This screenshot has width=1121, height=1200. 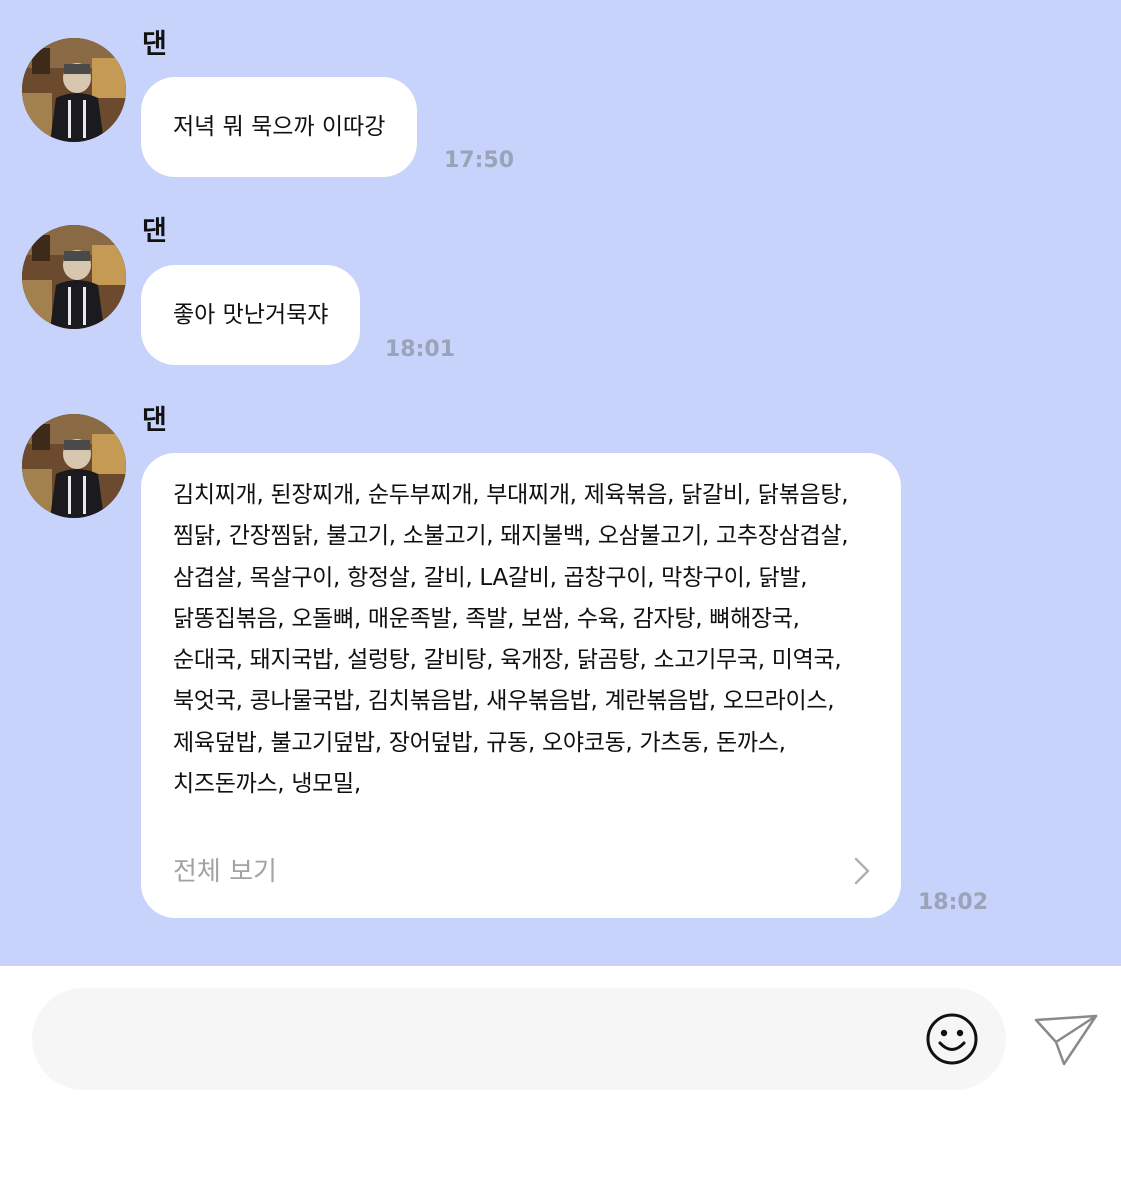 I want to click on smiley-icon, so click(x=952, y=1039).